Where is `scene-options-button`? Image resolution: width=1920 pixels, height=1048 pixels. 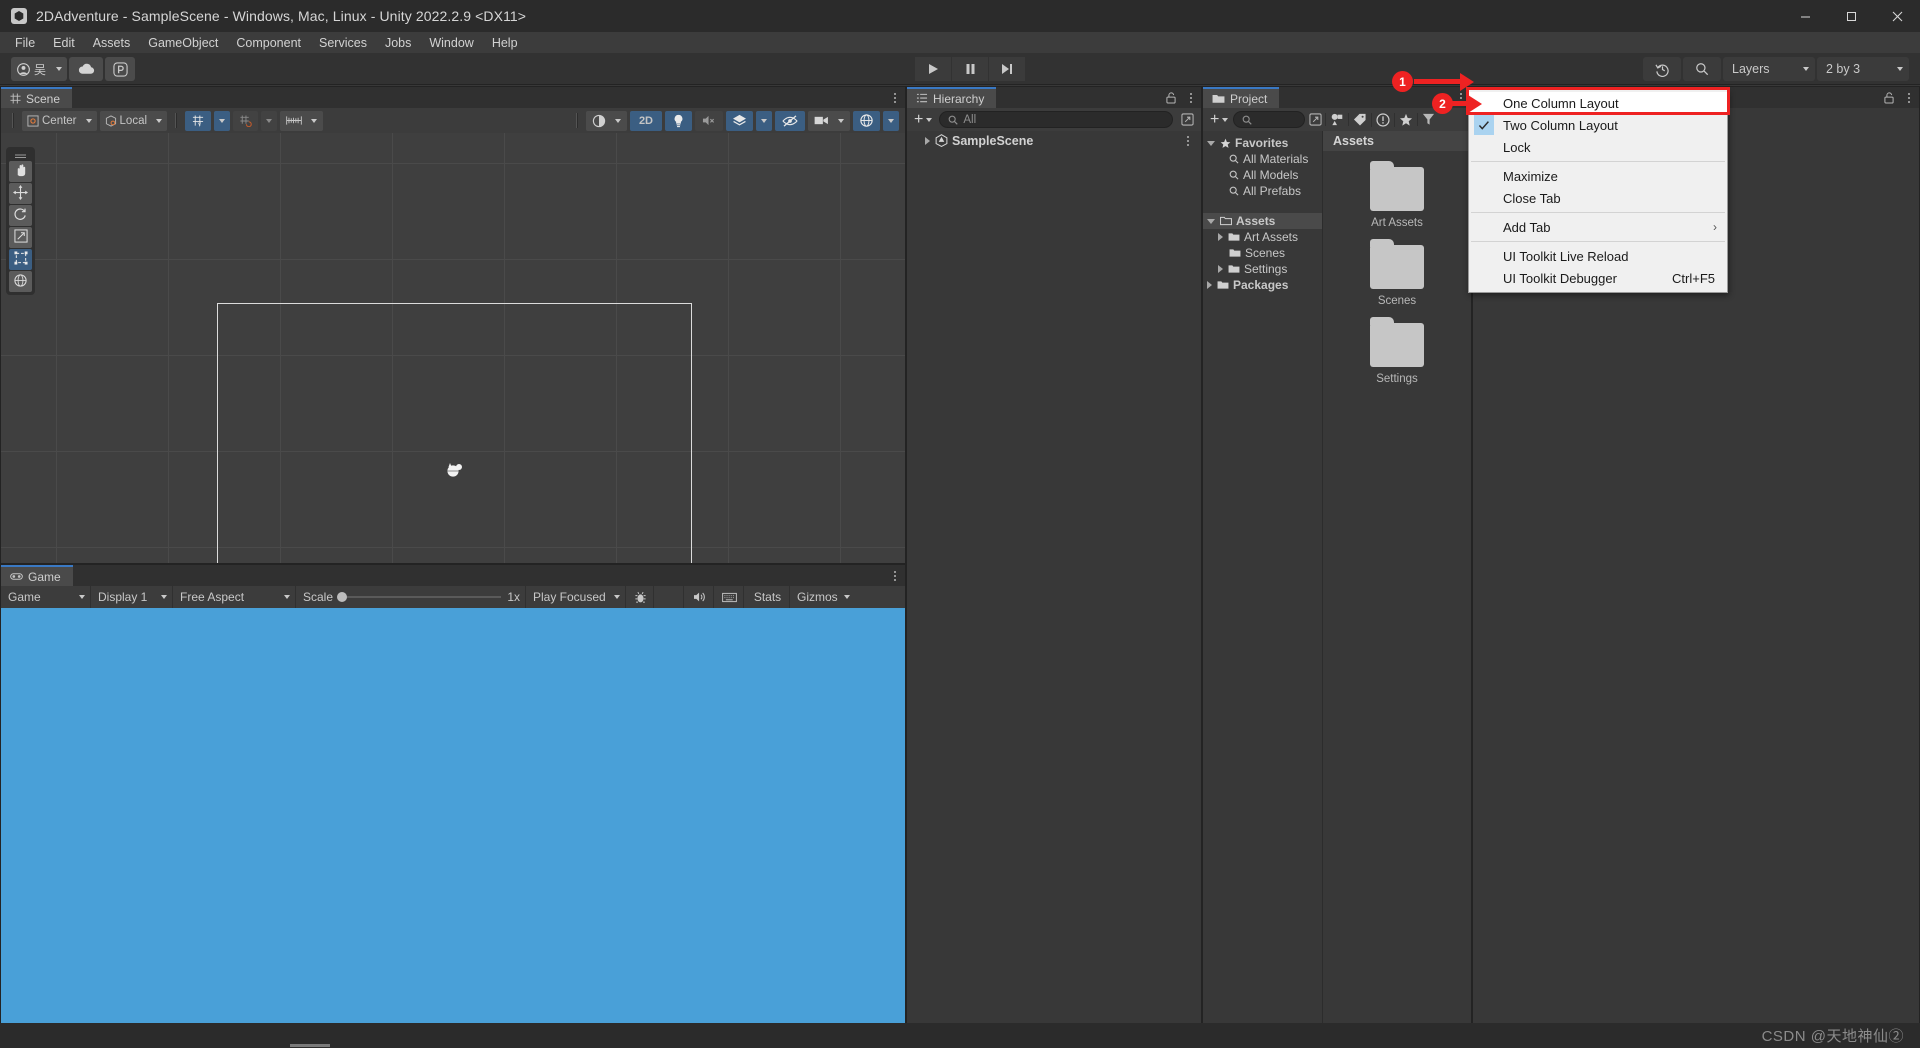 scene-options-button is located at coordinates (895, 97).